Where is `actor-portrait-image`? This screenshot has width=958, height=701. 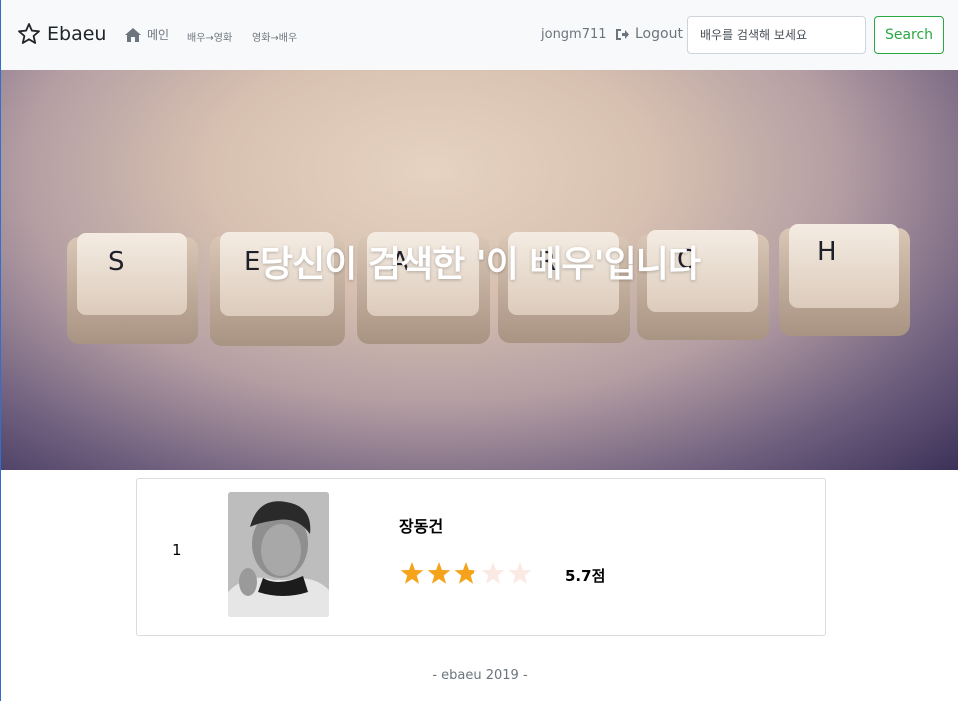
actor-portrait-image is located at coordinates (278, 554).